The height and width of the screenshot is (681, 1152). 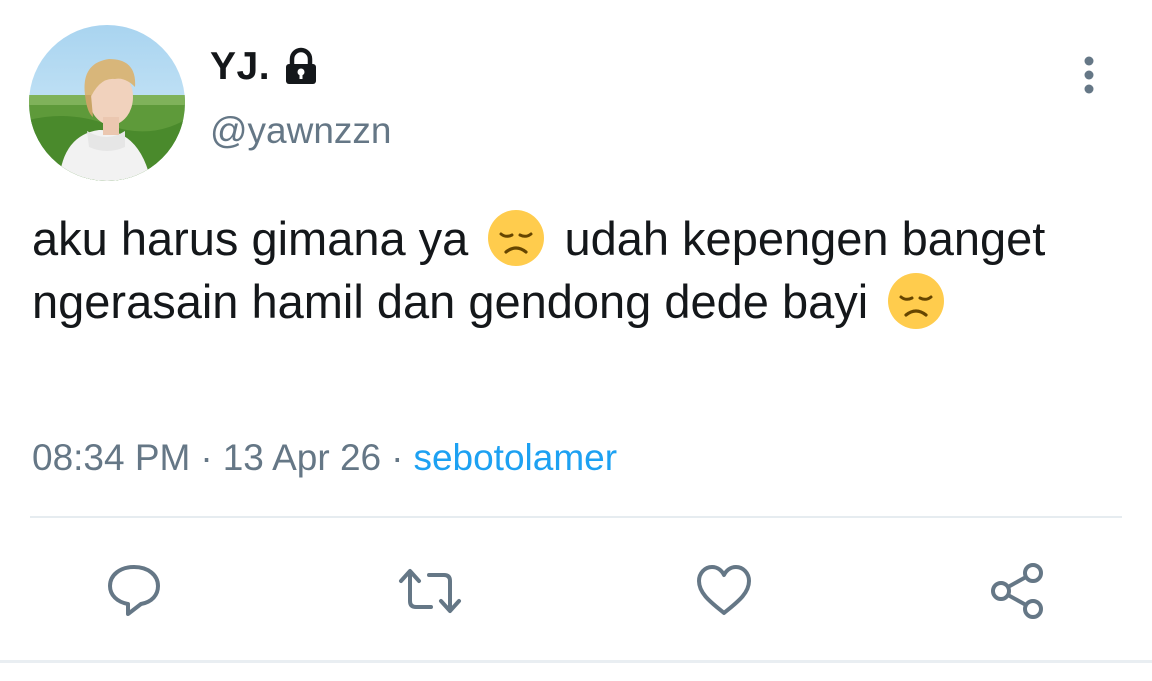 I want to click on comment-icon, so click(x=134, y=590).